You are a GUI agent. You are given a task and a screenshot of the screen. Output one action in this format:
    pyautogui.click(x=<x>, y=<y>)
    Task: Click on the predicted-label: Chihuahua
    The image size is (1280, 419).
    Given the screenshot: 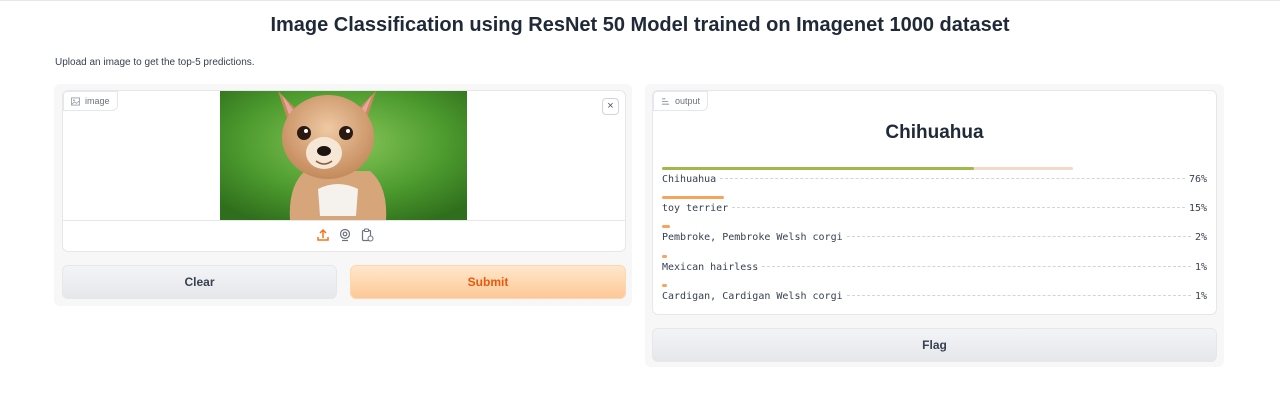 What is the action you would take?
    pyautogui.click(x=934, y=132)
    